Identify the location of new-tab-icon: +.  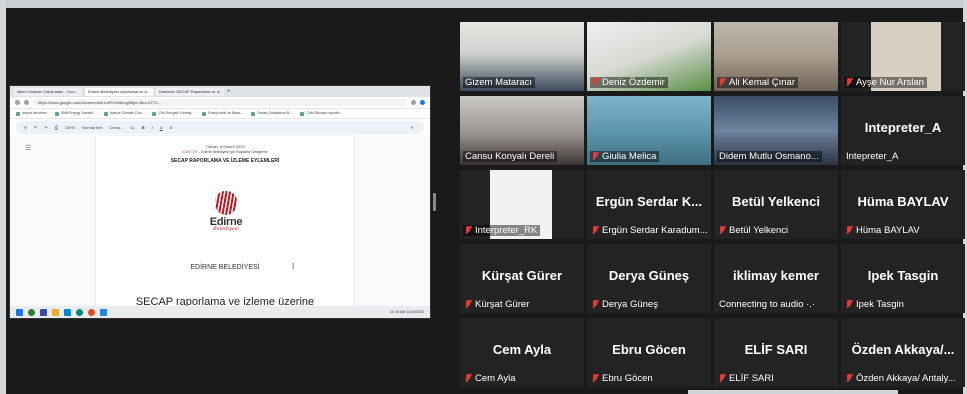
(229, 92).